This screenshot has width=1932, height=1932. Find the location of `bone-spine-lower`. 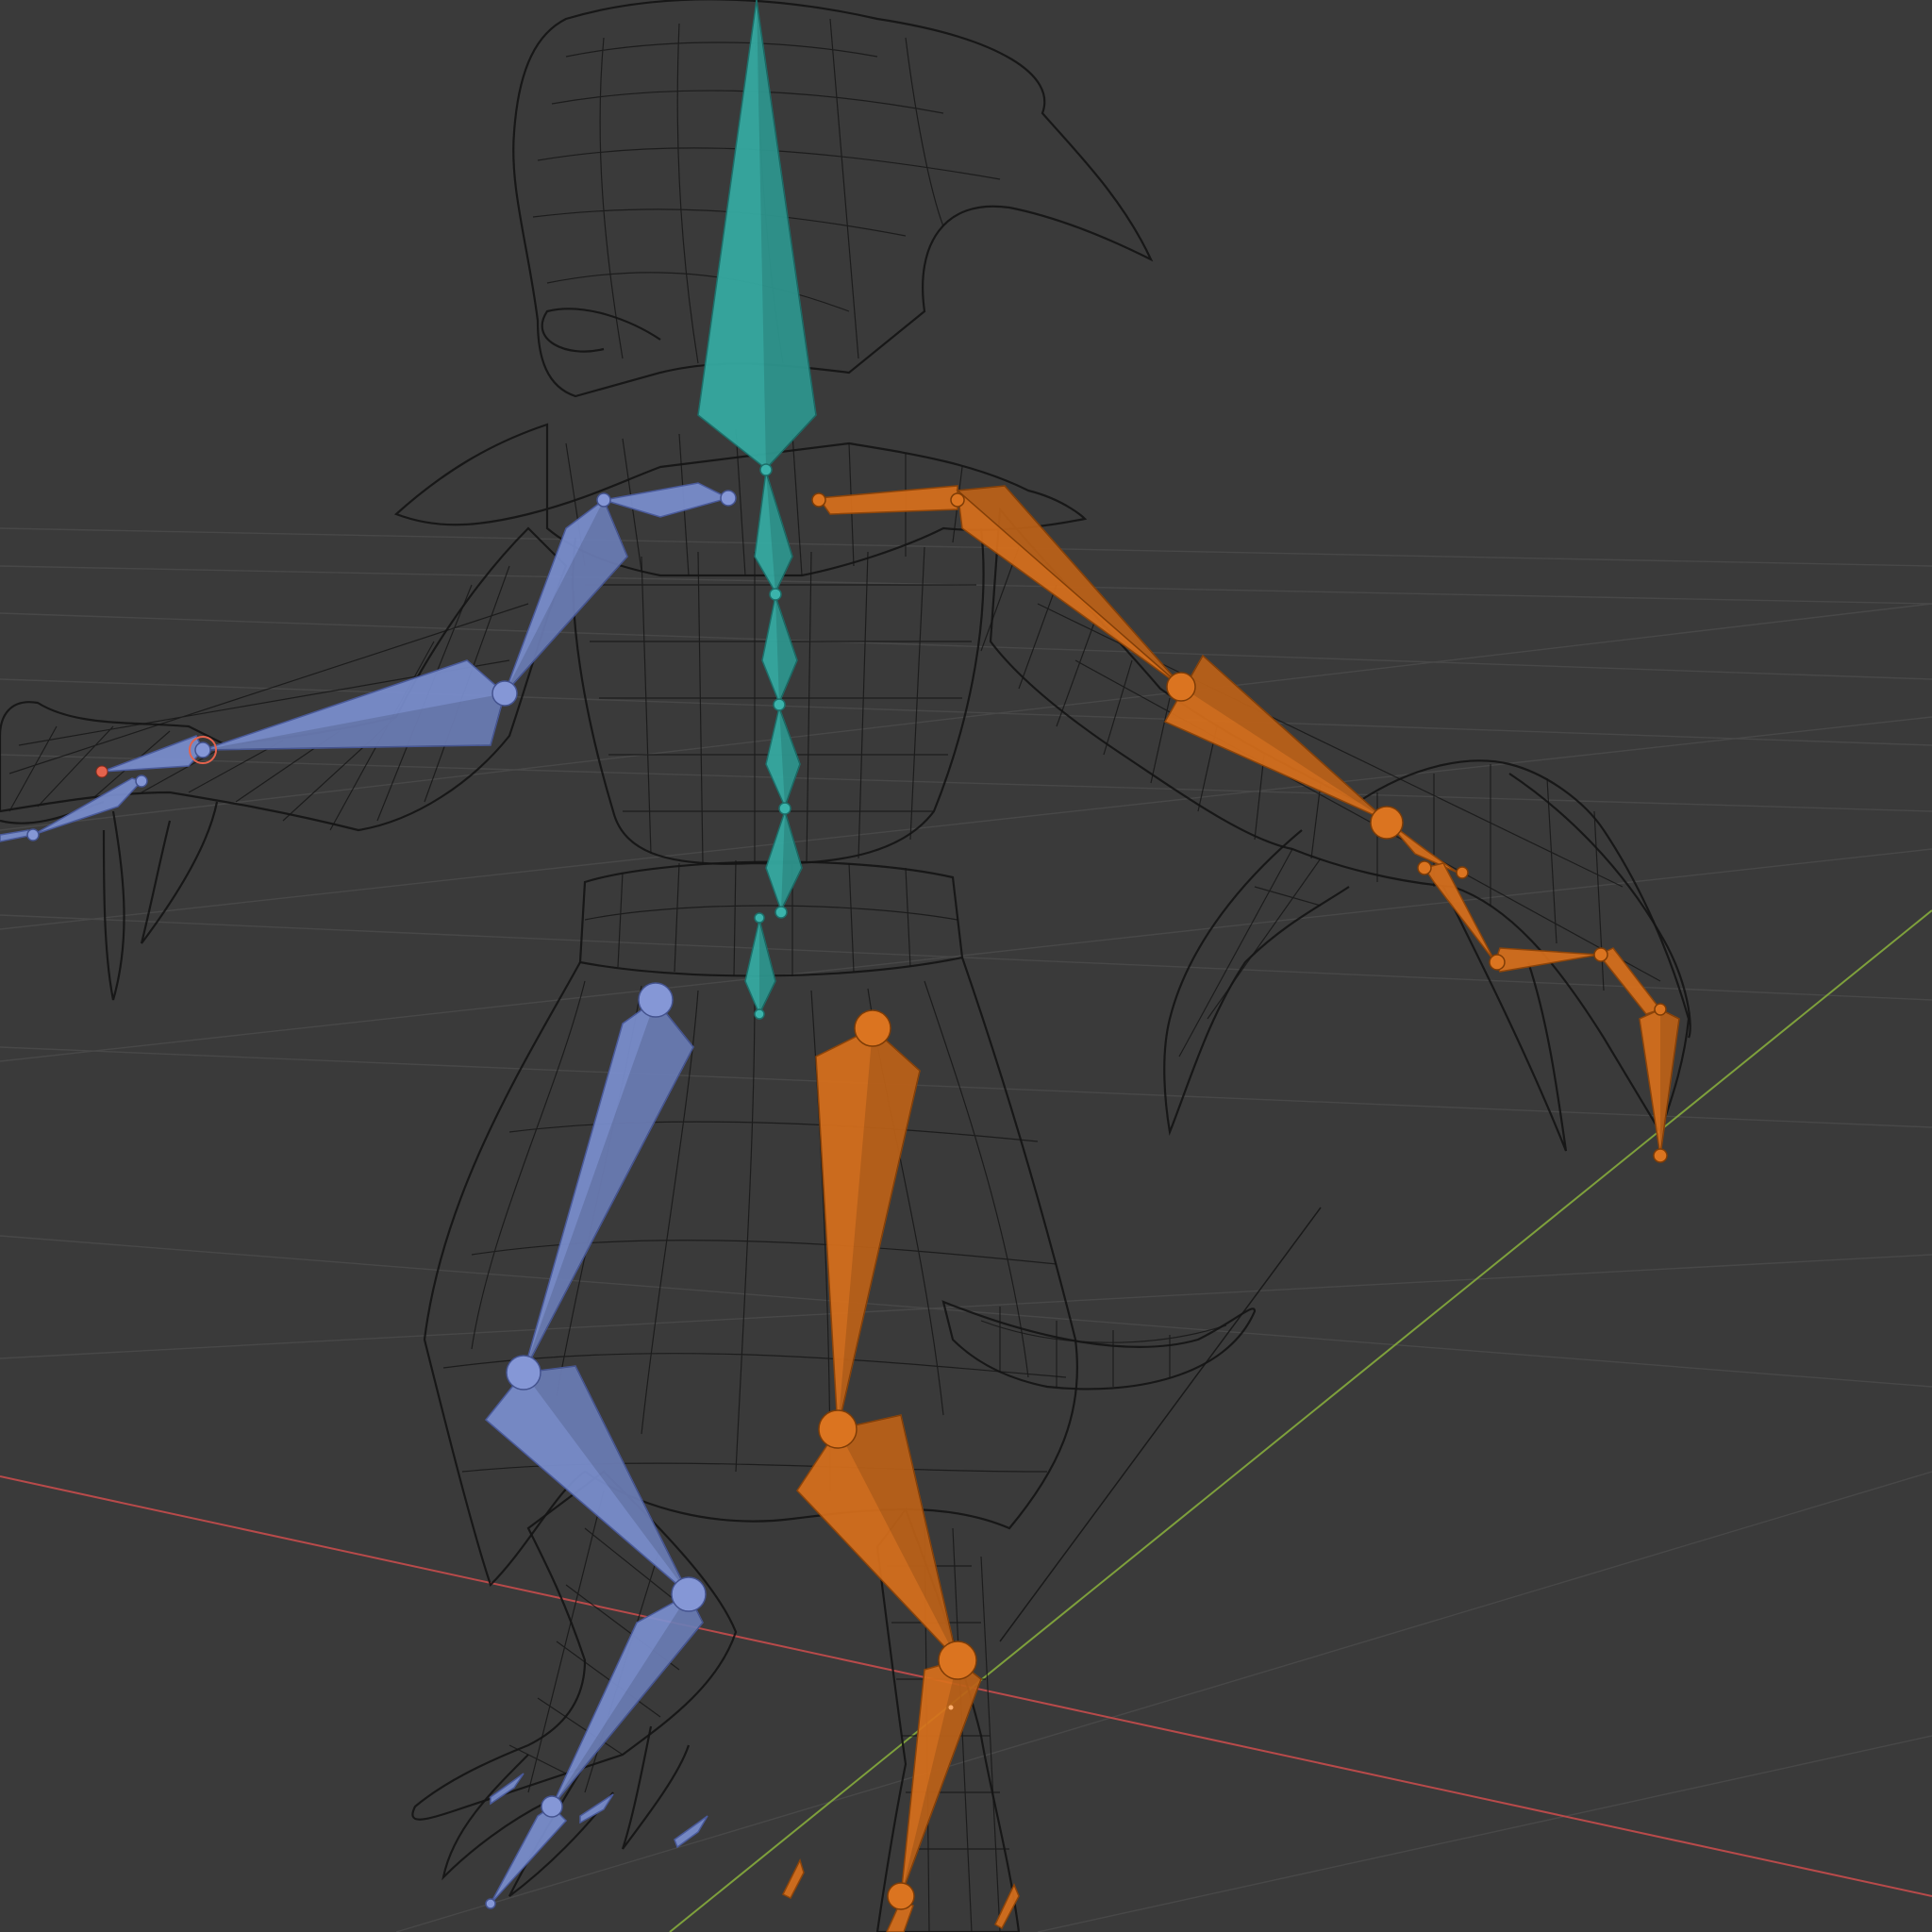

bone-spine-lower is located at coordinates (784, 860).